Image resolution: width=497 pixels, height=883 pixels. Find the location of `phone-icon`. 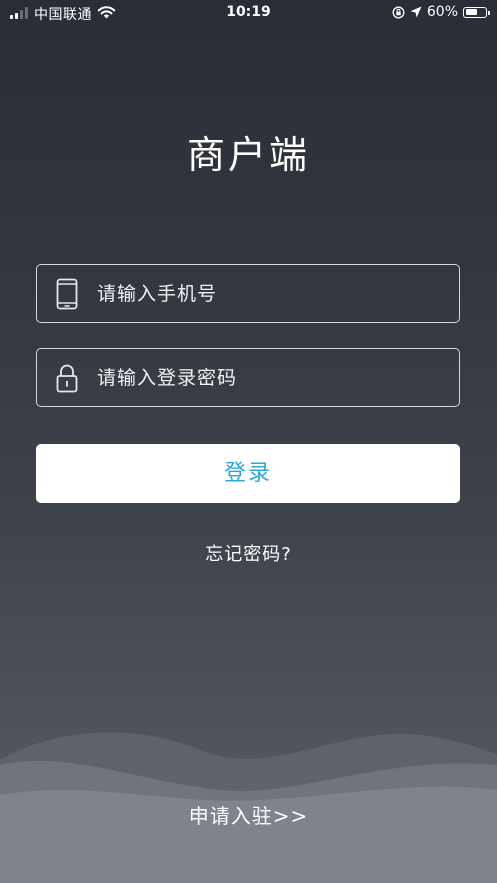

phone-icon is located at coordinates (67, 294).